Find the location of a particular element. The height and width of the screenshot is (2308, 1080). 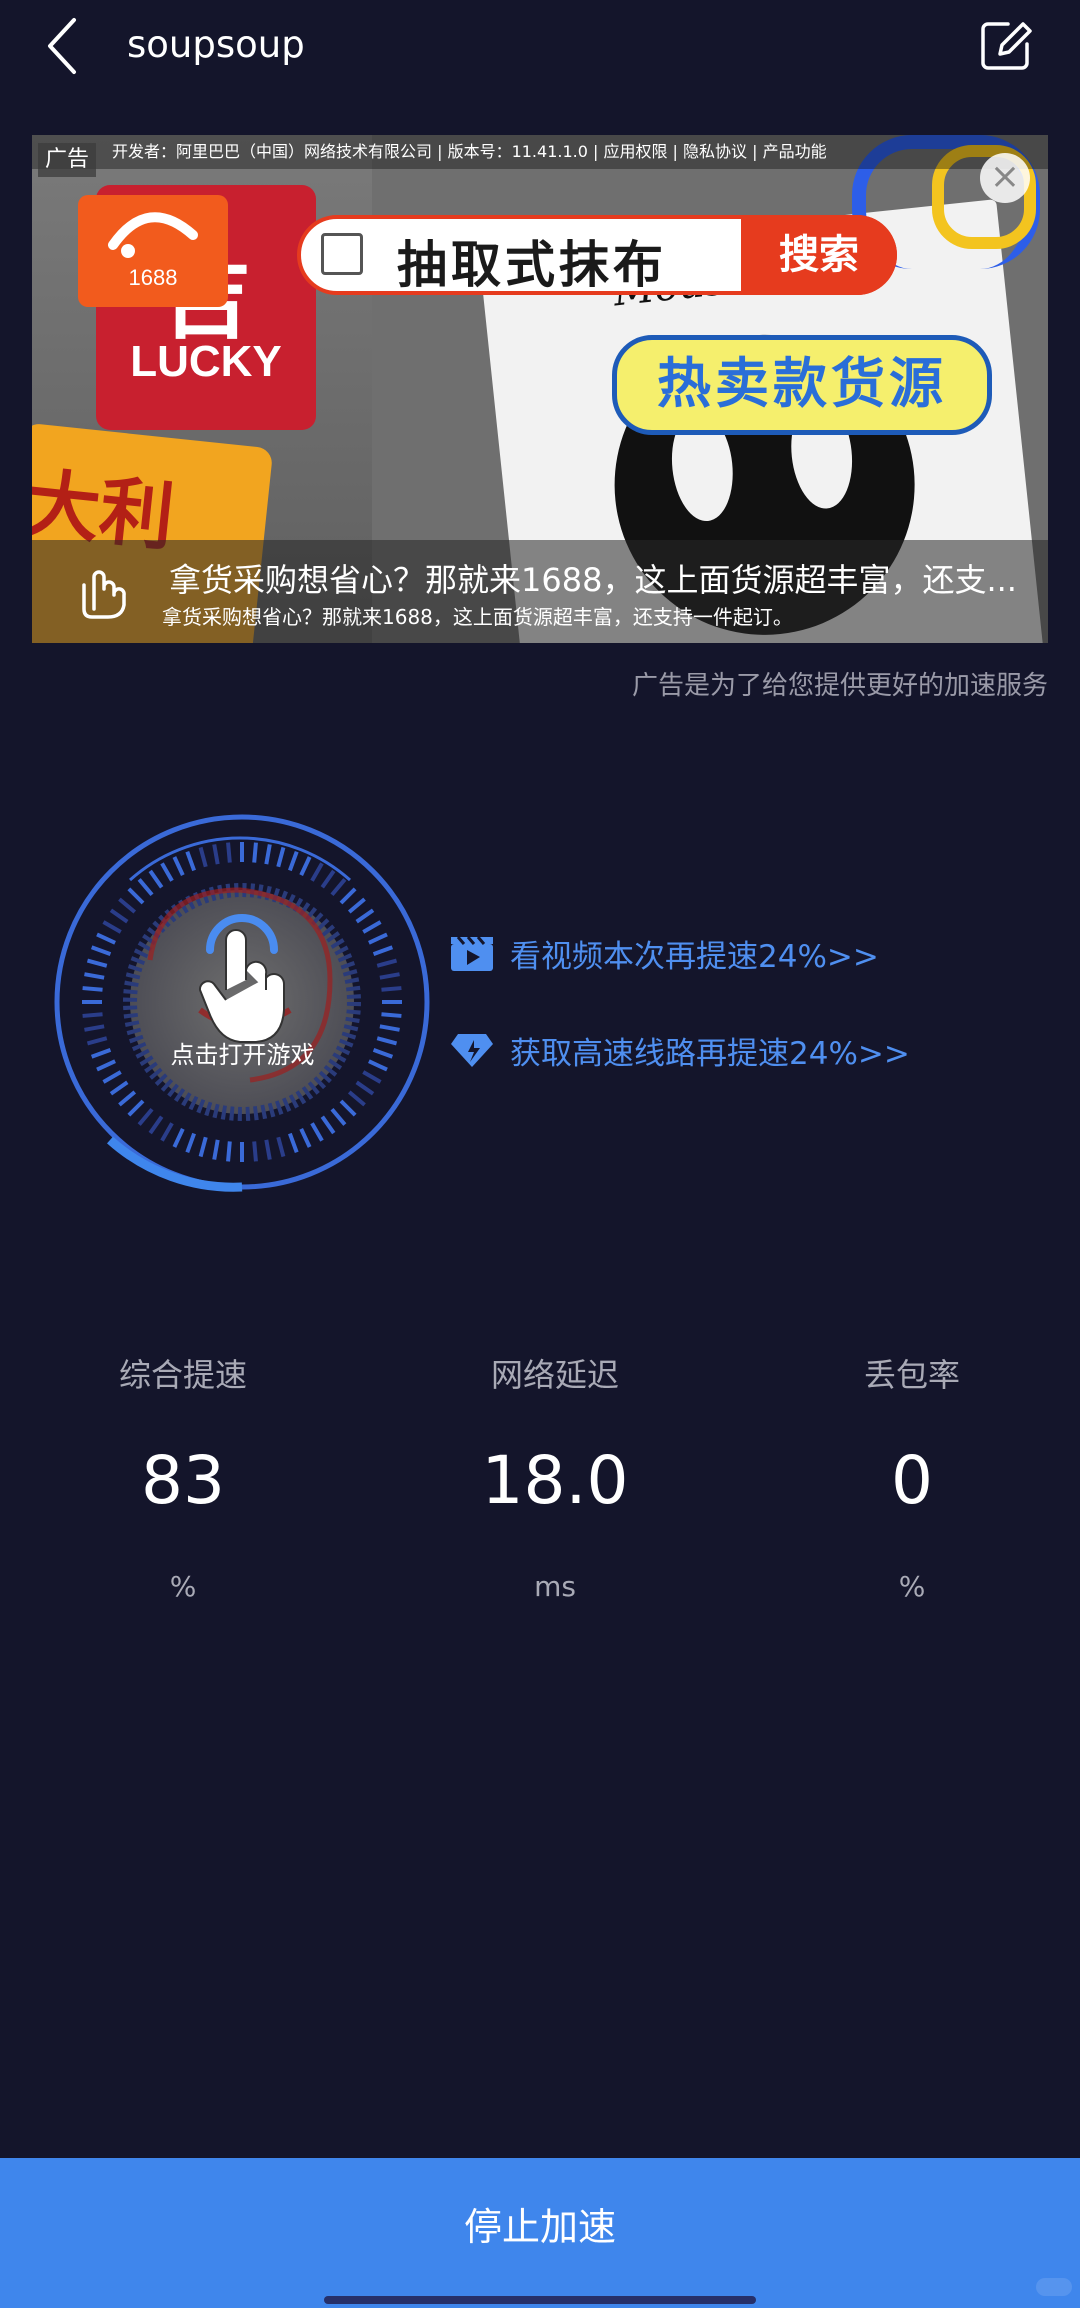

ad-search-text: 抽取式抹布 is located at coordinates (532, 265).